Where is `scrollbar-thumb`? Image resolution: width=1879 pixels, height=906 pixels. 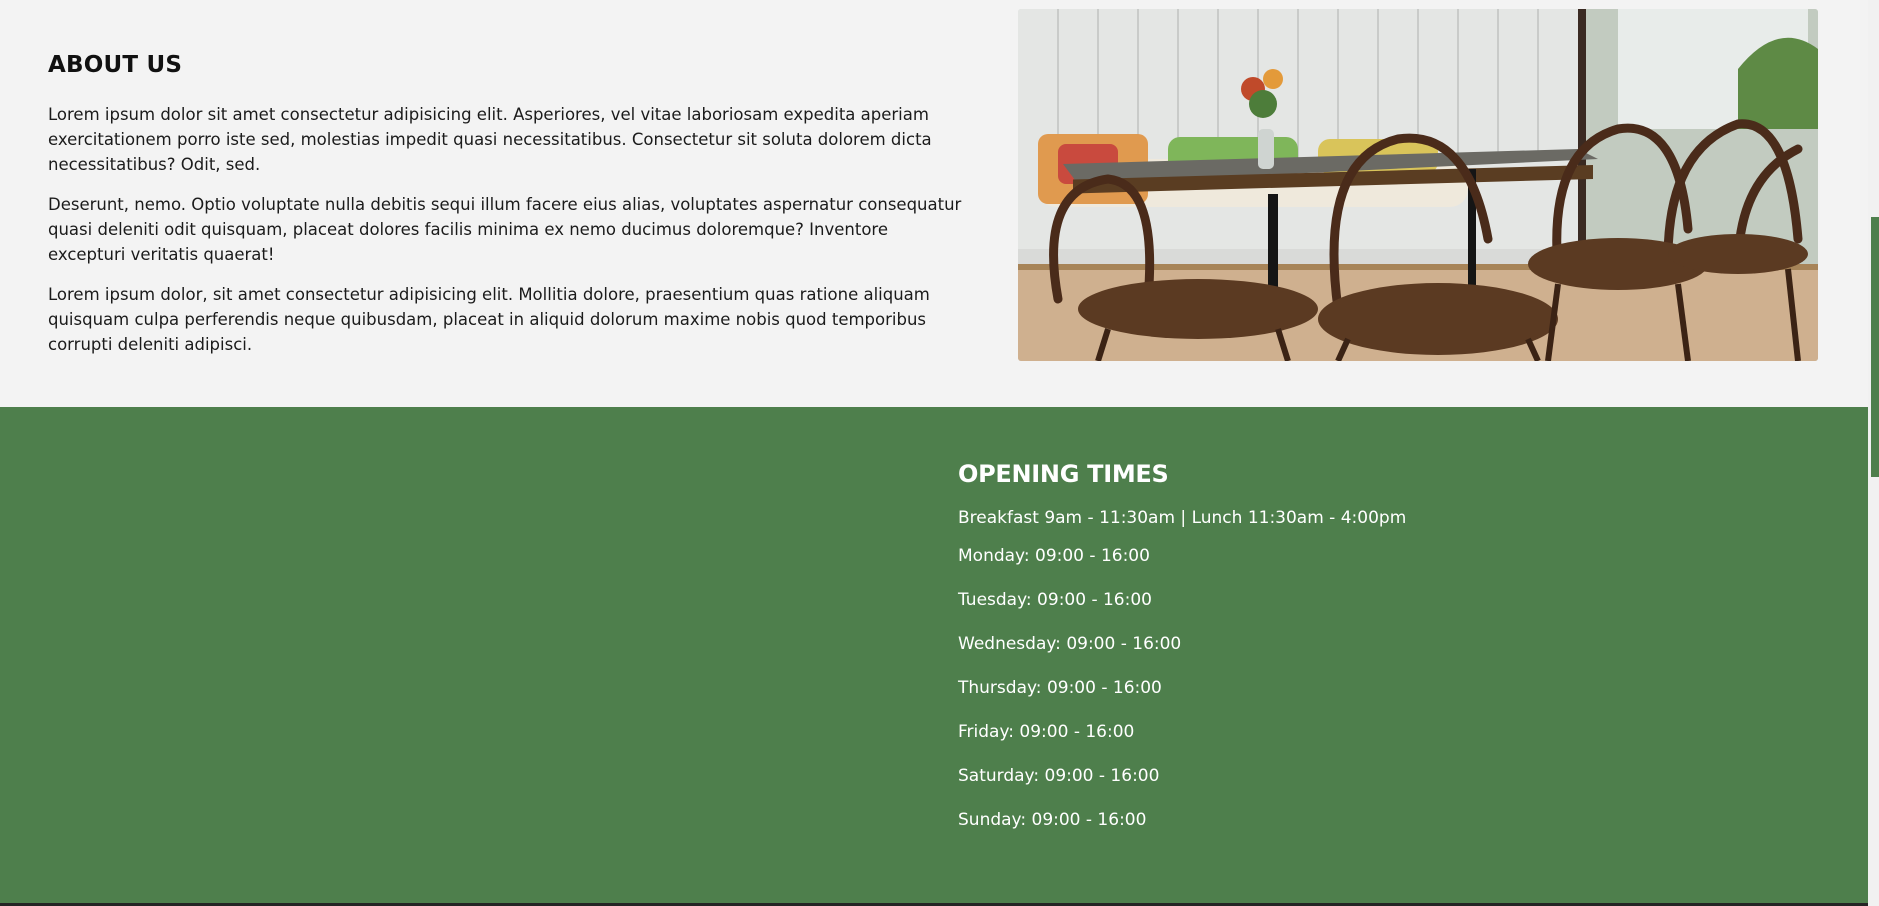 scrollbar-thumb is located at coordinates (1875, 347).